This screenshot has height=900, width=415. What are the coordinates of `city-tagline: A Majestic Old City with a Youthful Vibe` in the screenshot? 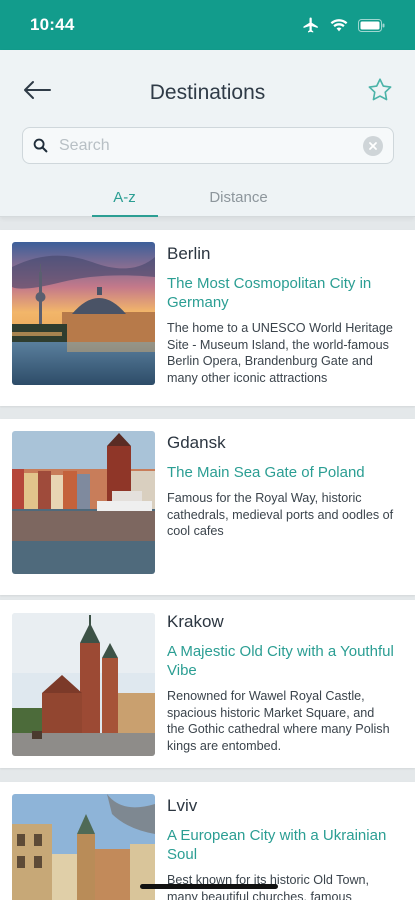 It's located at (280, 661).